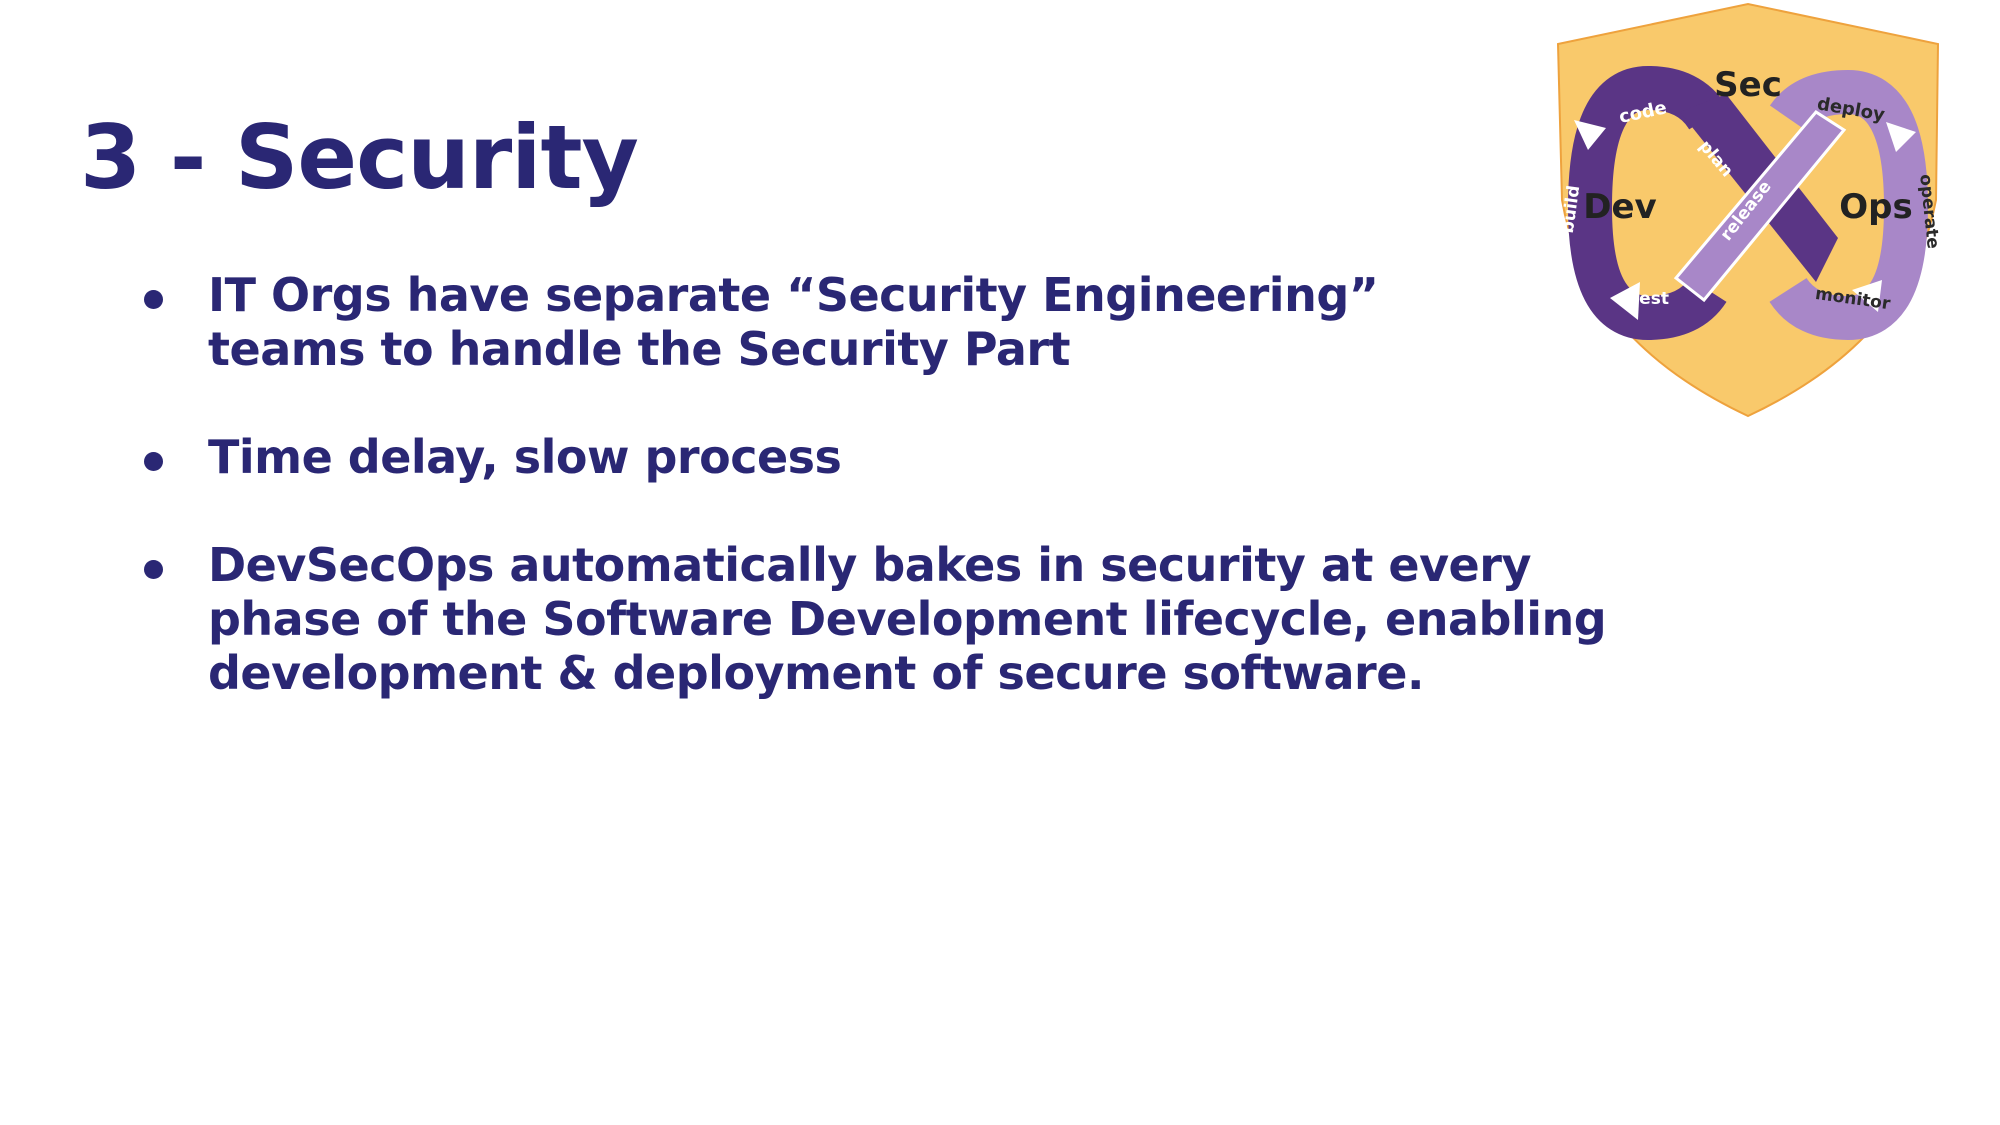 Image resolution: width=2000 pixels, height=1125 pixels. What do you see at coordinates (890, 457) in the screenshot?
I see `bullet-item: Time delay, slow process` at bounding box center [890, 457].